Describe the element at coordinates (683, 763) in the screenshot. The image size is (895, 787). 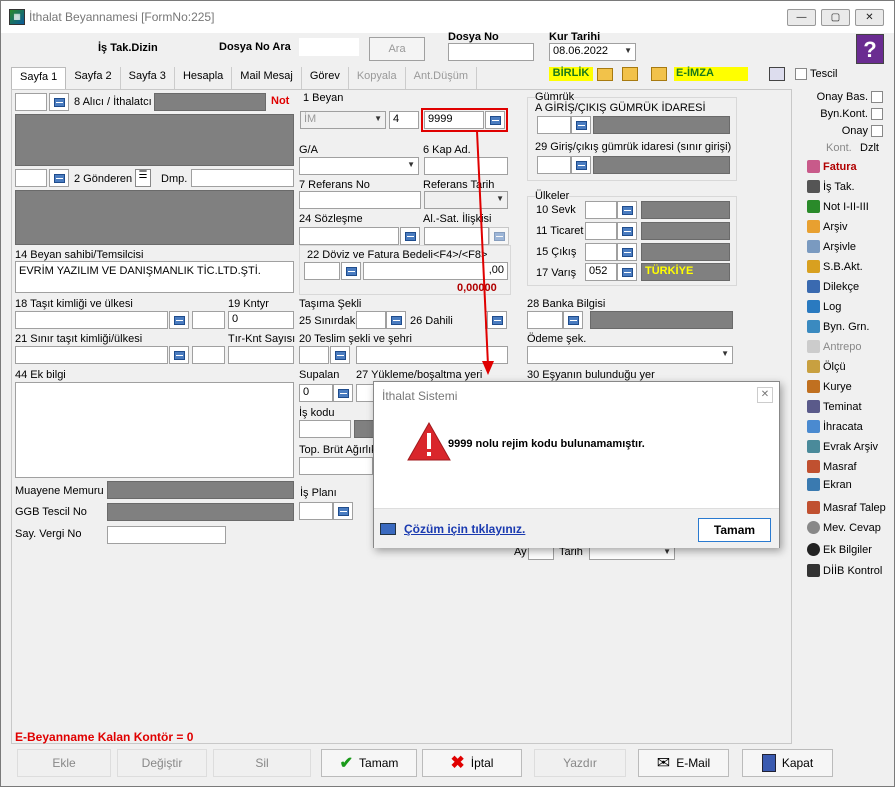
I see `email-button: ✉ E-Mail` at that location.